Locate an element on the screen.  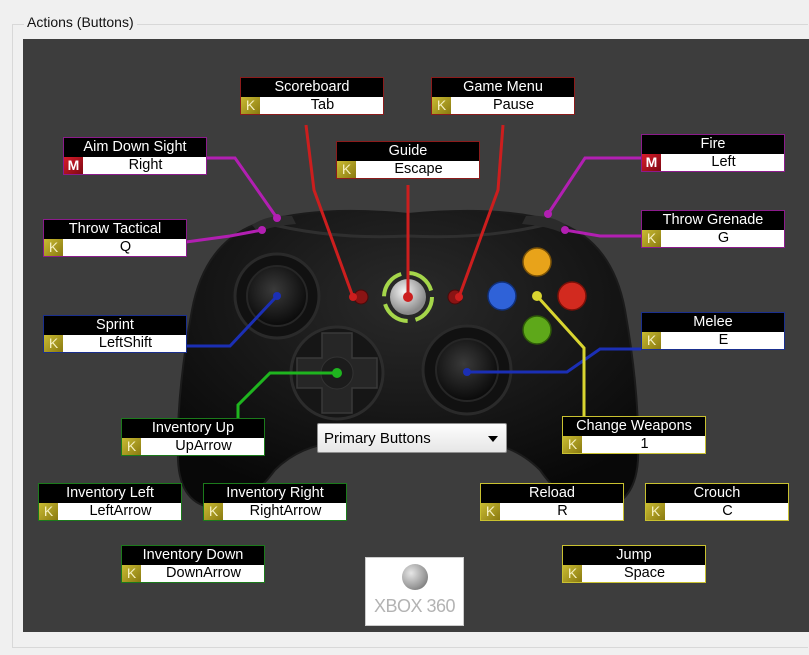
binding-value: G is located at coordinates (723, 238).